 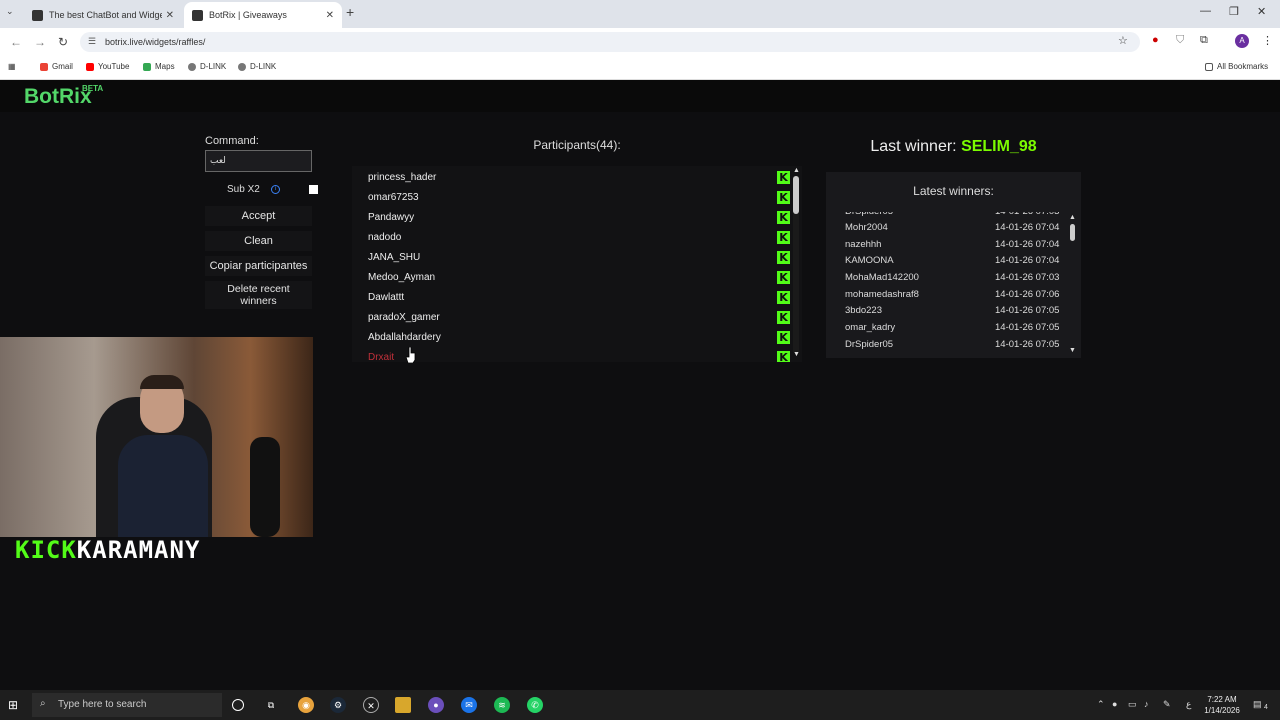 I want to click on tray-chevron-icon: ⌃, so click(x=1101, y=704).